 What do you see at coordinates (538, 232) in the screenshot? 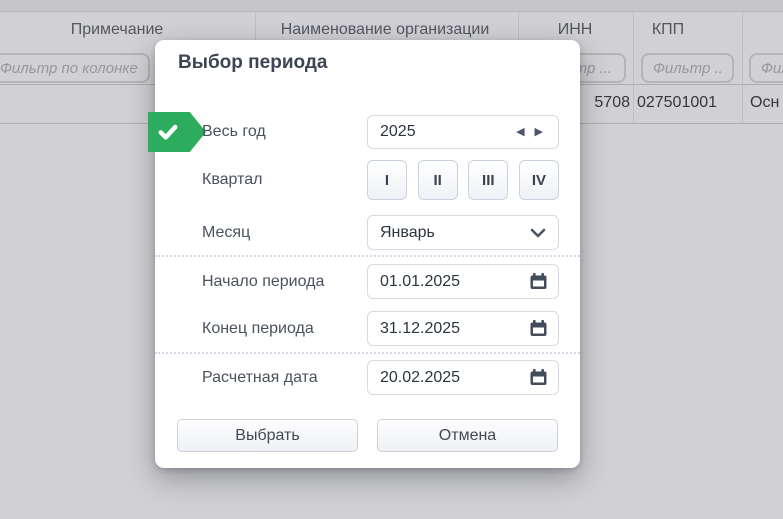
I see `chevron-down-icon` at bounding box center [538, 232].